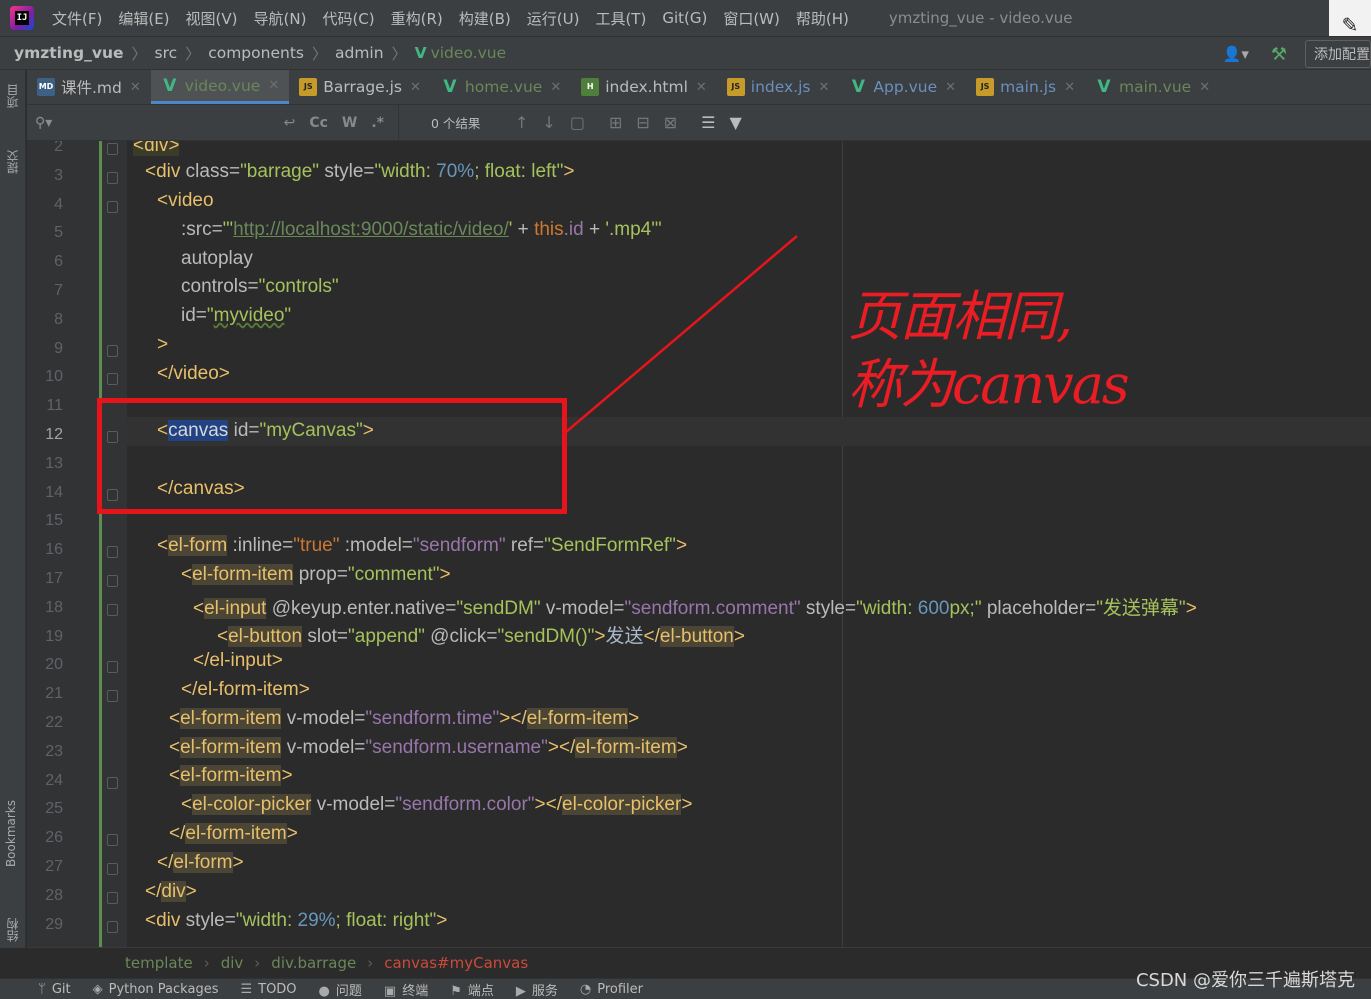  I want to click on tool-label: 问题, so click(348, 991).